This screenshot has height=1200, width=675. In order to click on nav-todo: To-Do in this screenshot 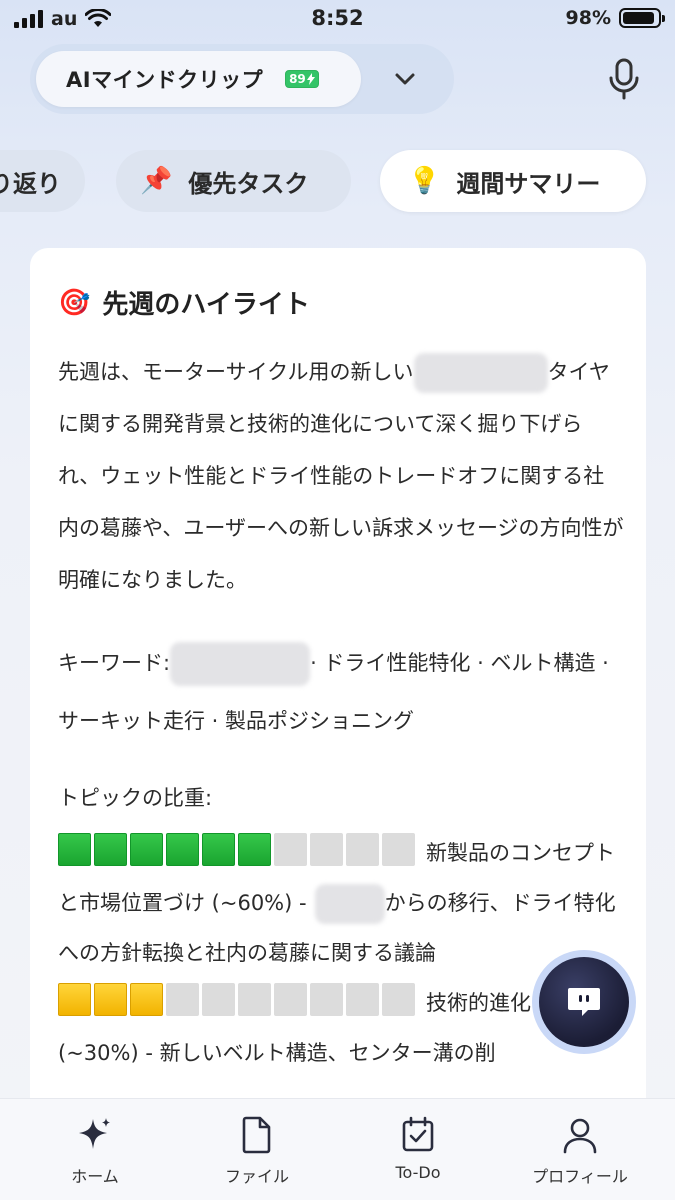, I will do `click(418, 1148)`.